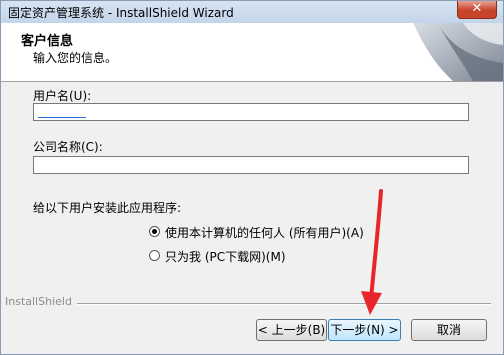 The height and width of the screenshot is (355, 504). What do you see at coordinates (251, 165) in the screenshot?
I see `company-name-input` at bounding box center [251, 165].